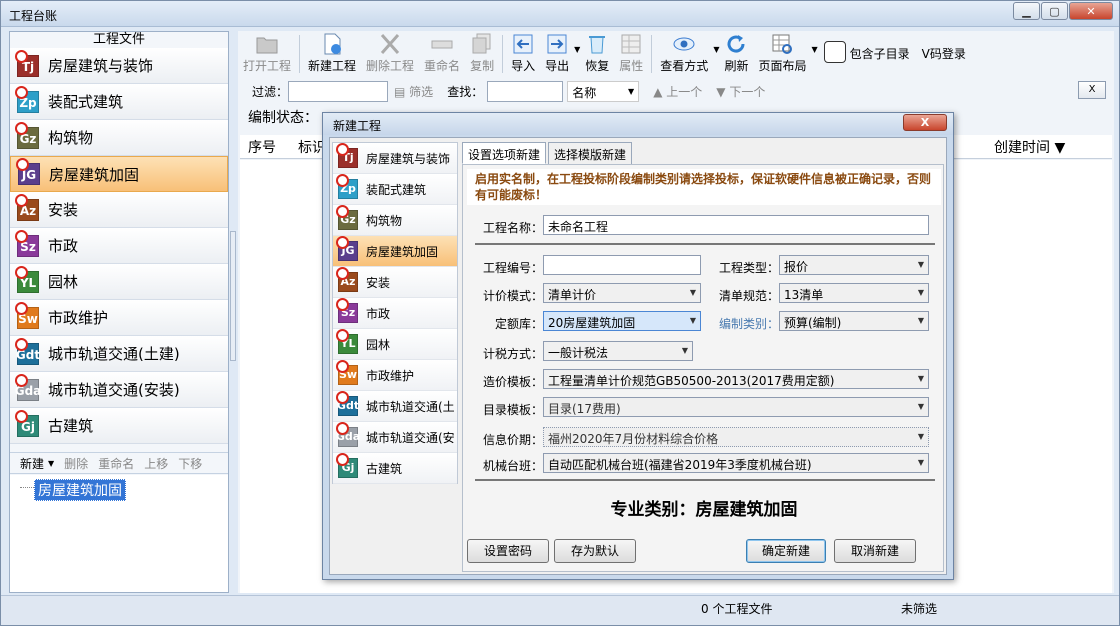 The width and height of the screenshot is (1120, 626). What do you see at coordinates (595, 551) in the screenshot?
I see `save-default-button: 存为默认` at bounding box center [595, 551].